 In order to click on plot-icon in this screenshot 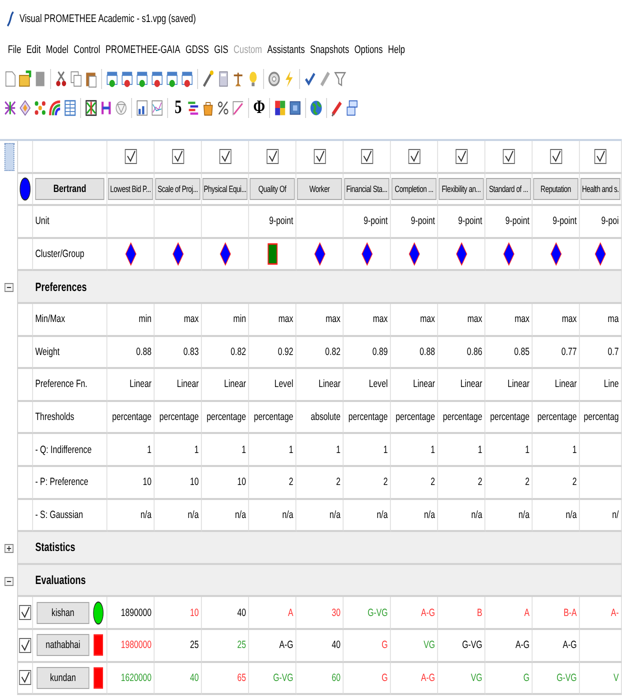, I will do `click(91, 108)`.